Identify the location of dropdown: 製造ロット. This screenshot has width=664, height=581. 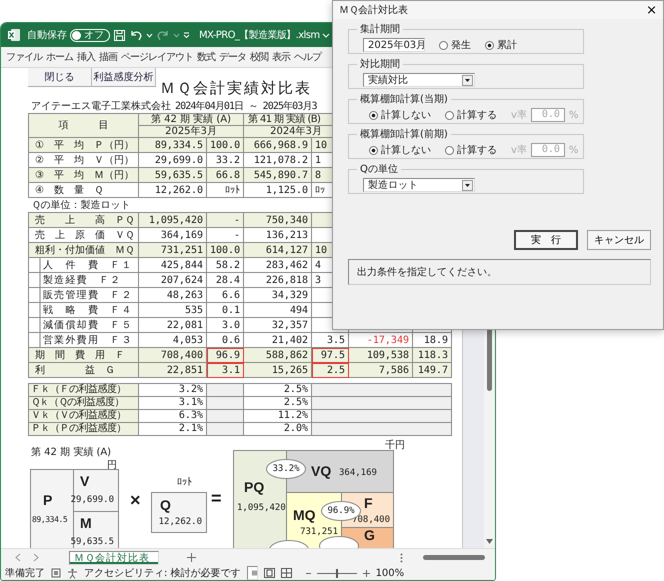
(419, 185).